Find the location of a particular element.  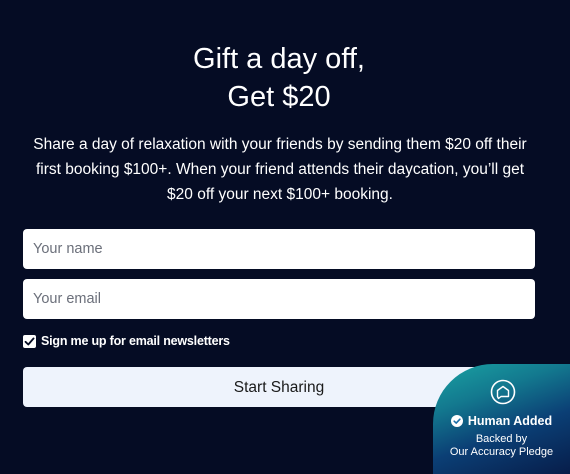

email-input is located at coordinates (279, 299).